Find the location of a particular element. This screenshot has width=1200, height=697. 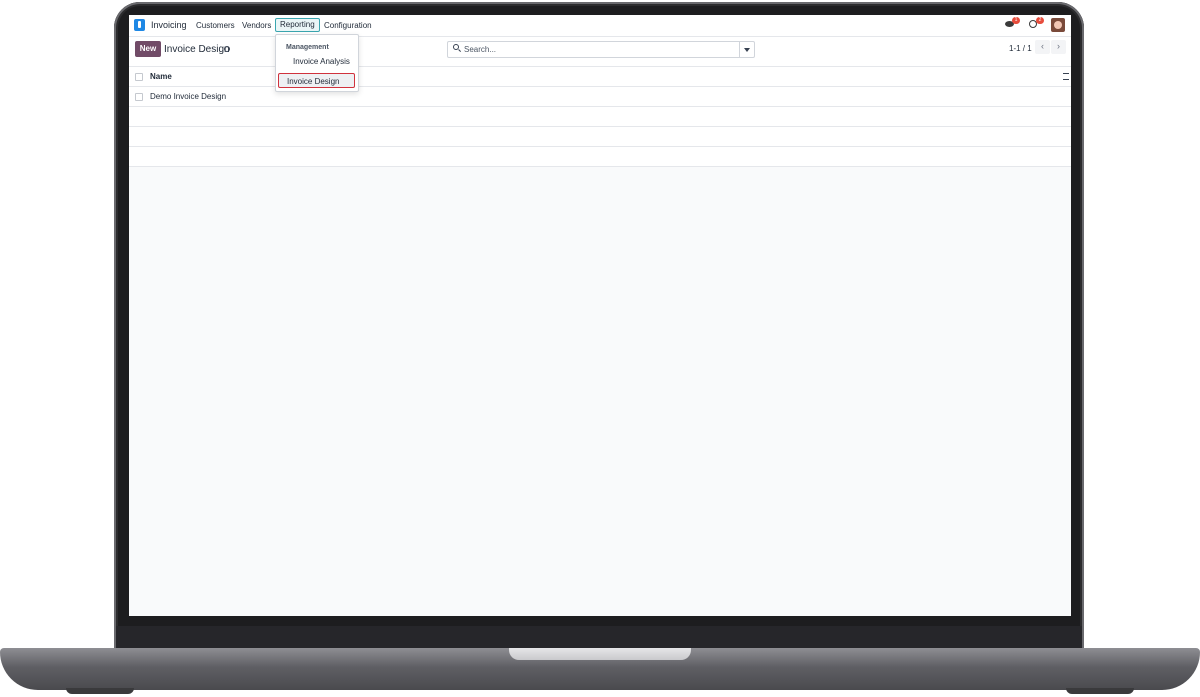

new-button: New is located at coordinates (148, 49).